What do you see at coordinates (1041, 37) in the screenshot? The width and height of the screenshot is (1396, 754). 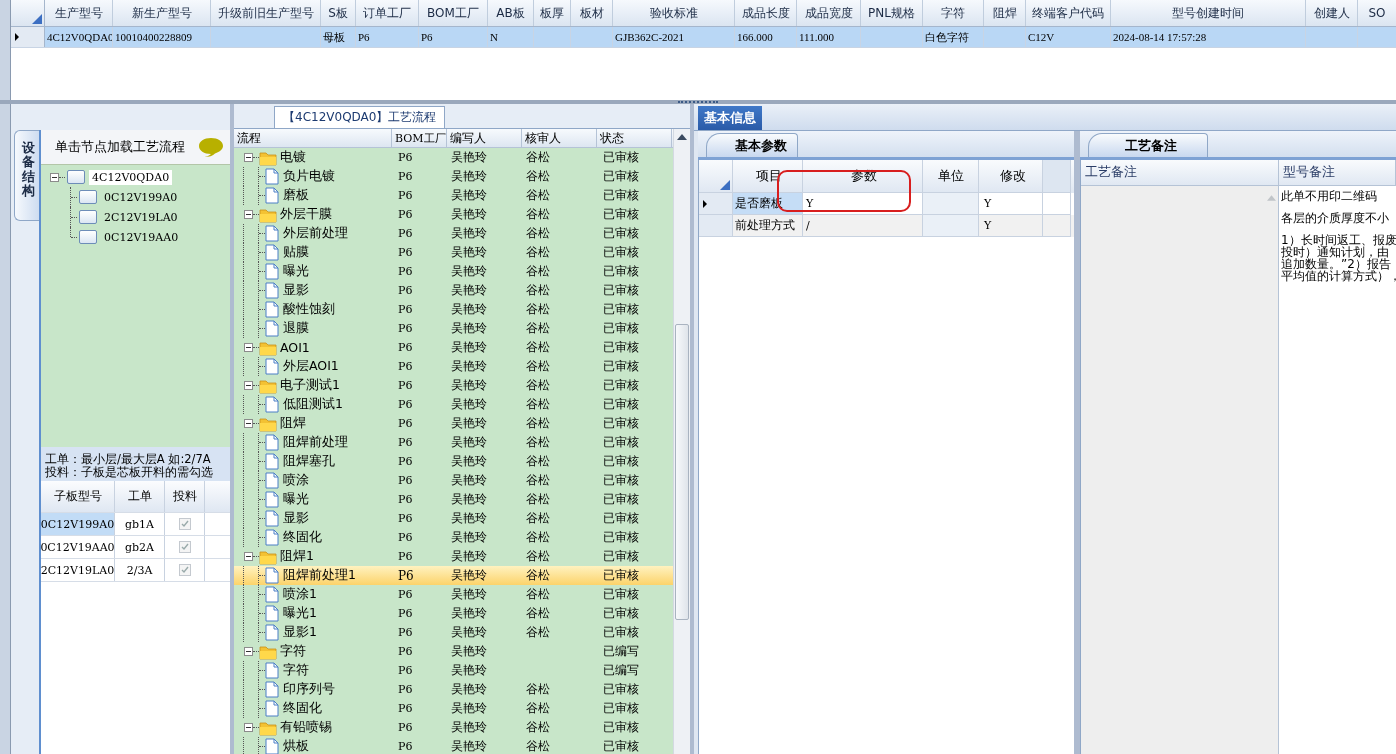 I see `table-cell-text: C12V` at bounding box center [1041, 37].